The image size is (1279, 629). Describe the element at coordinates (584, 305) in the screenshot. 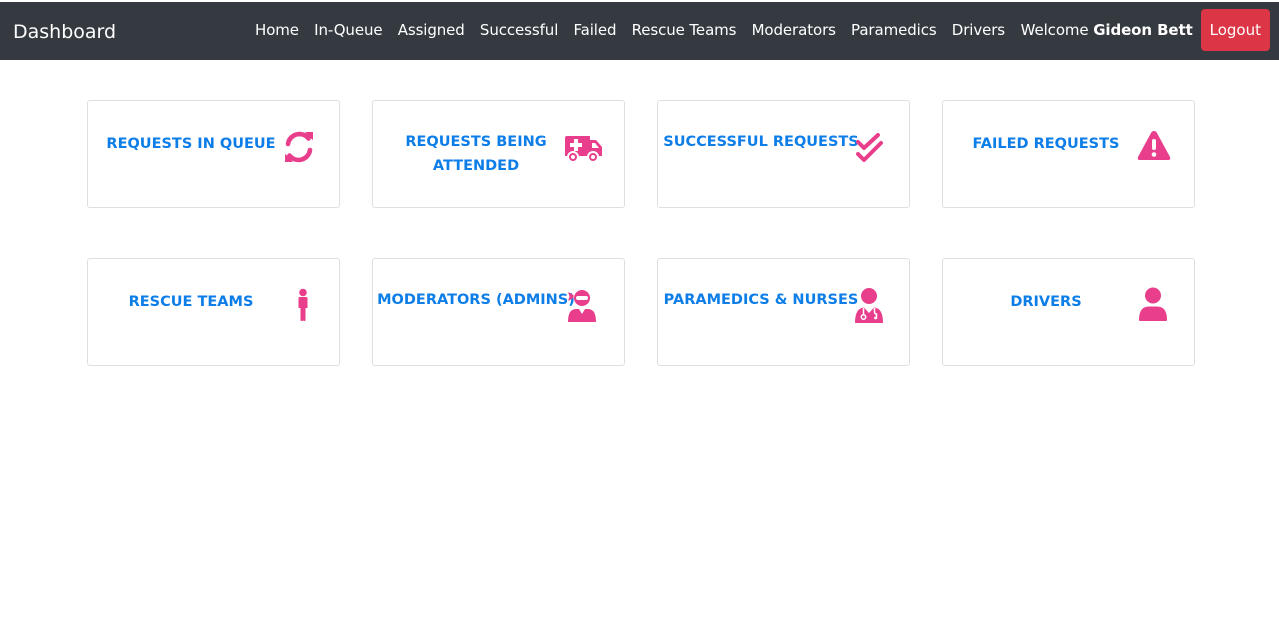

I see `user-ninja-icon` at that location.